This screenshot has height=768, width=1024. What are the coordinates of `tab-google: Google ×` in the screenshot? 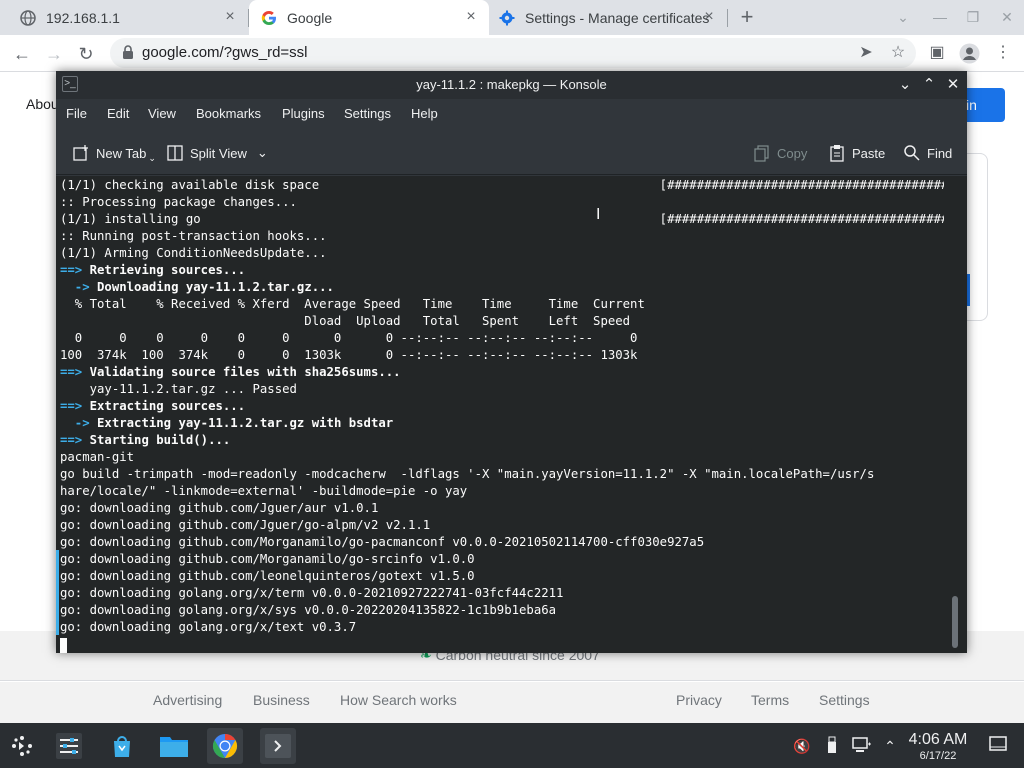 It's located at (369, 17).